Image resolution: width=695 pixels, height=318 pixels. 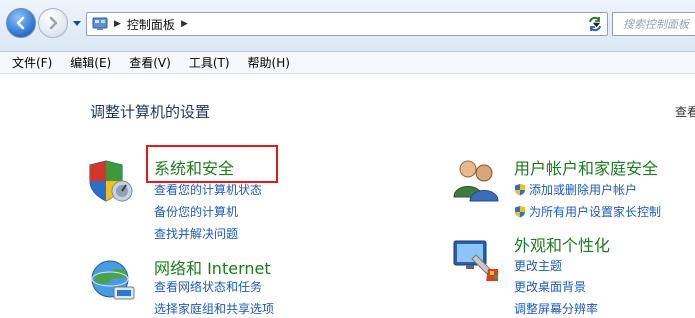 I want to click on menu-file: 文件(F), so click(x=32, y=62).